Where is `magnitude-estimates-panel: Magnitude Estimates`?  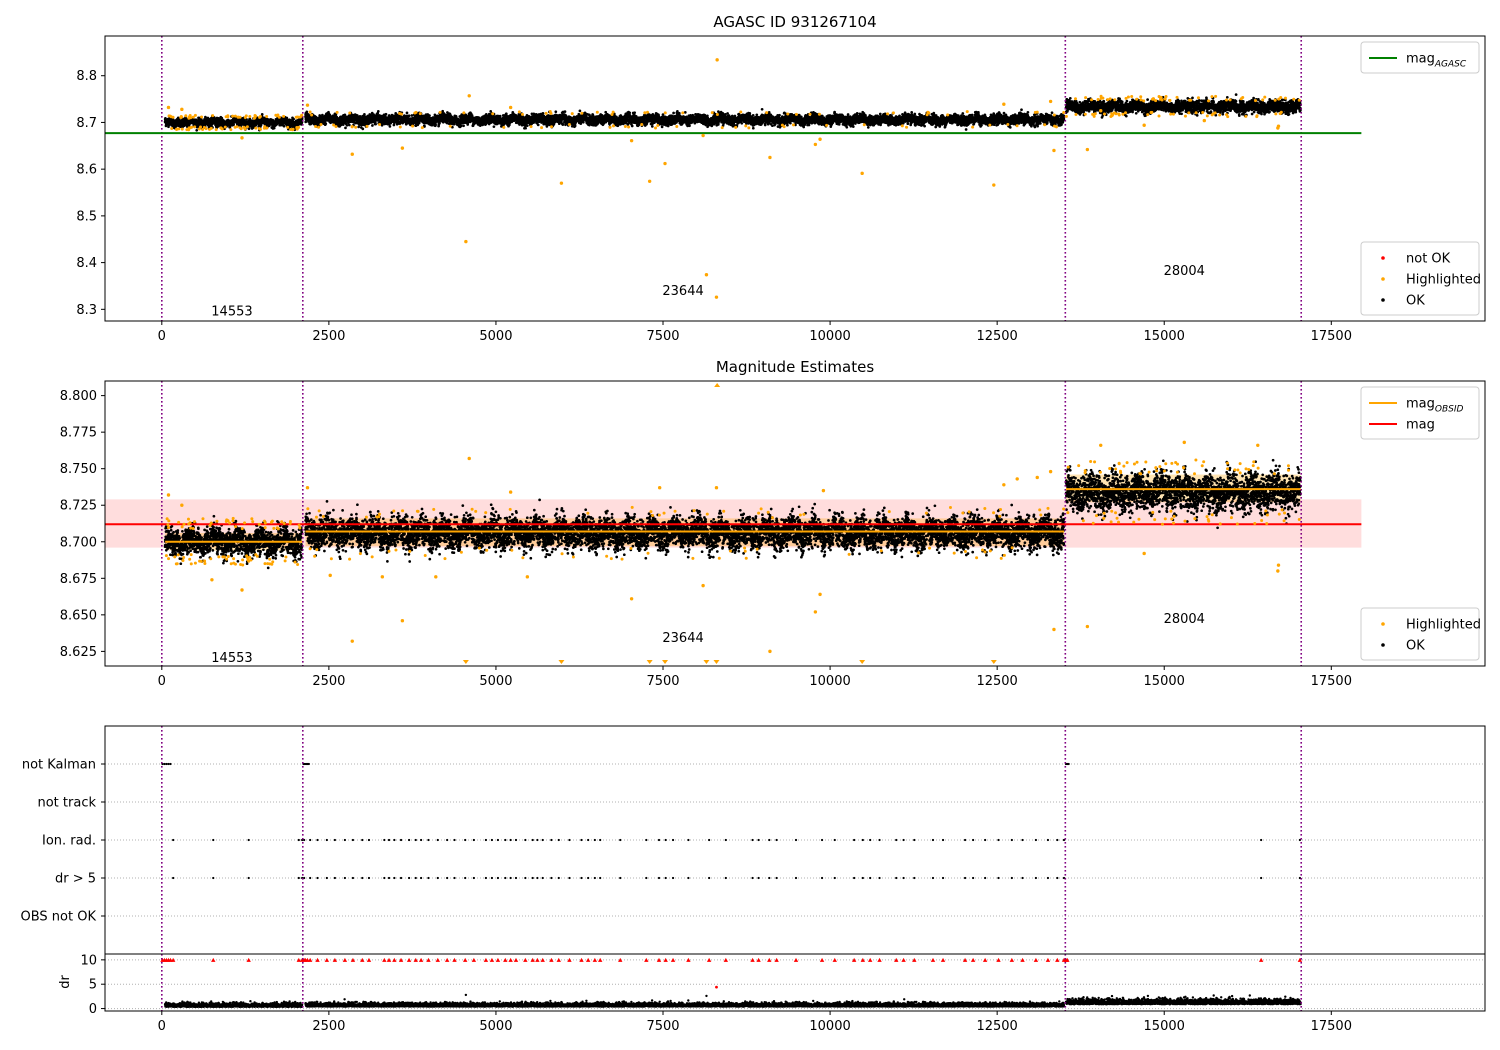
magnitude-estimates-panel: Magnitude Estimates is located at coordinates (795, 367).